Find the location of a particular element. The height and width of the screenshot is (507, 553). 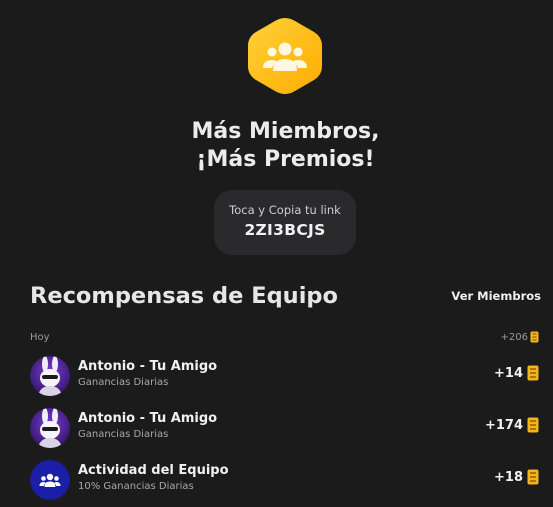

reward-amount-value: +14 is located at coordinates (508, 373).